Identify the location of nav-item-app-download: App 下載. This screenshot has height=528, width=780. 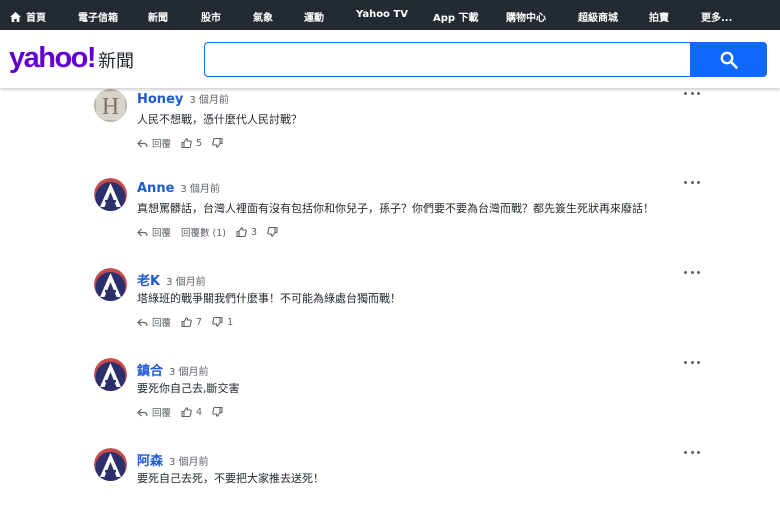
(456, 16).